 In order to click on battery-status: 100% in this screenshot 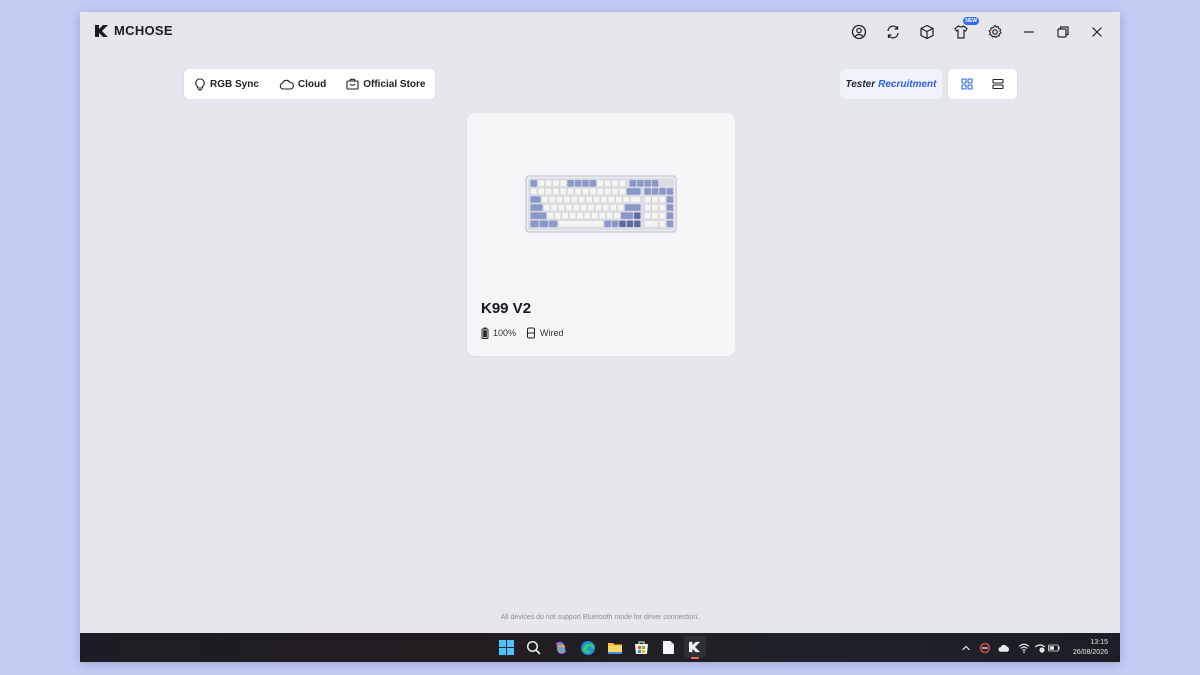, I will do `click(498, 333)`.